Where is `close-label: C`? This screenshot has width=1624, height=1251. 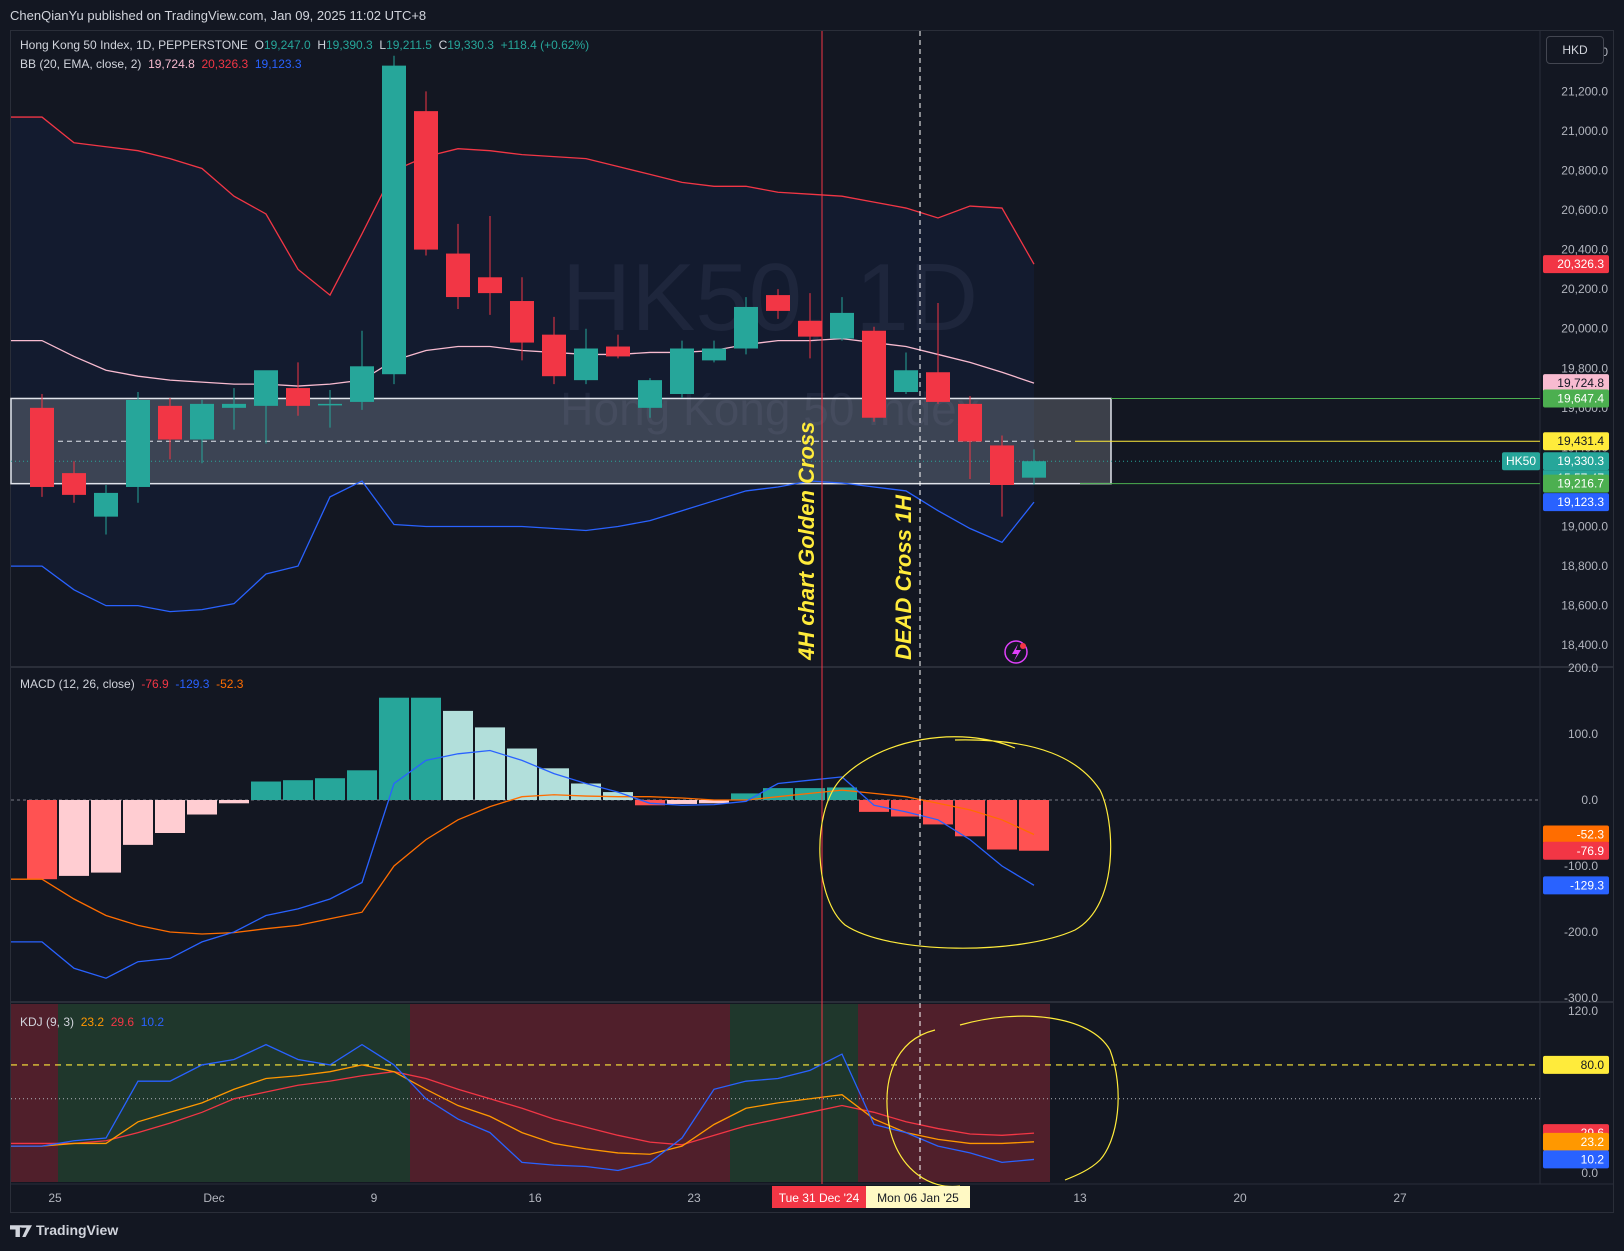
close-label: C is located at coordinates (443, 45).